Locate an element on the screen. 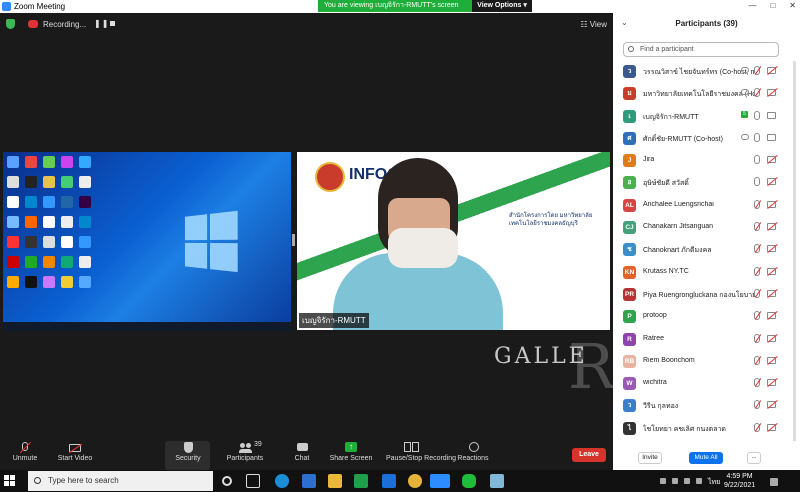  reactions-button: Reactions is located at coordinates (473, 452).